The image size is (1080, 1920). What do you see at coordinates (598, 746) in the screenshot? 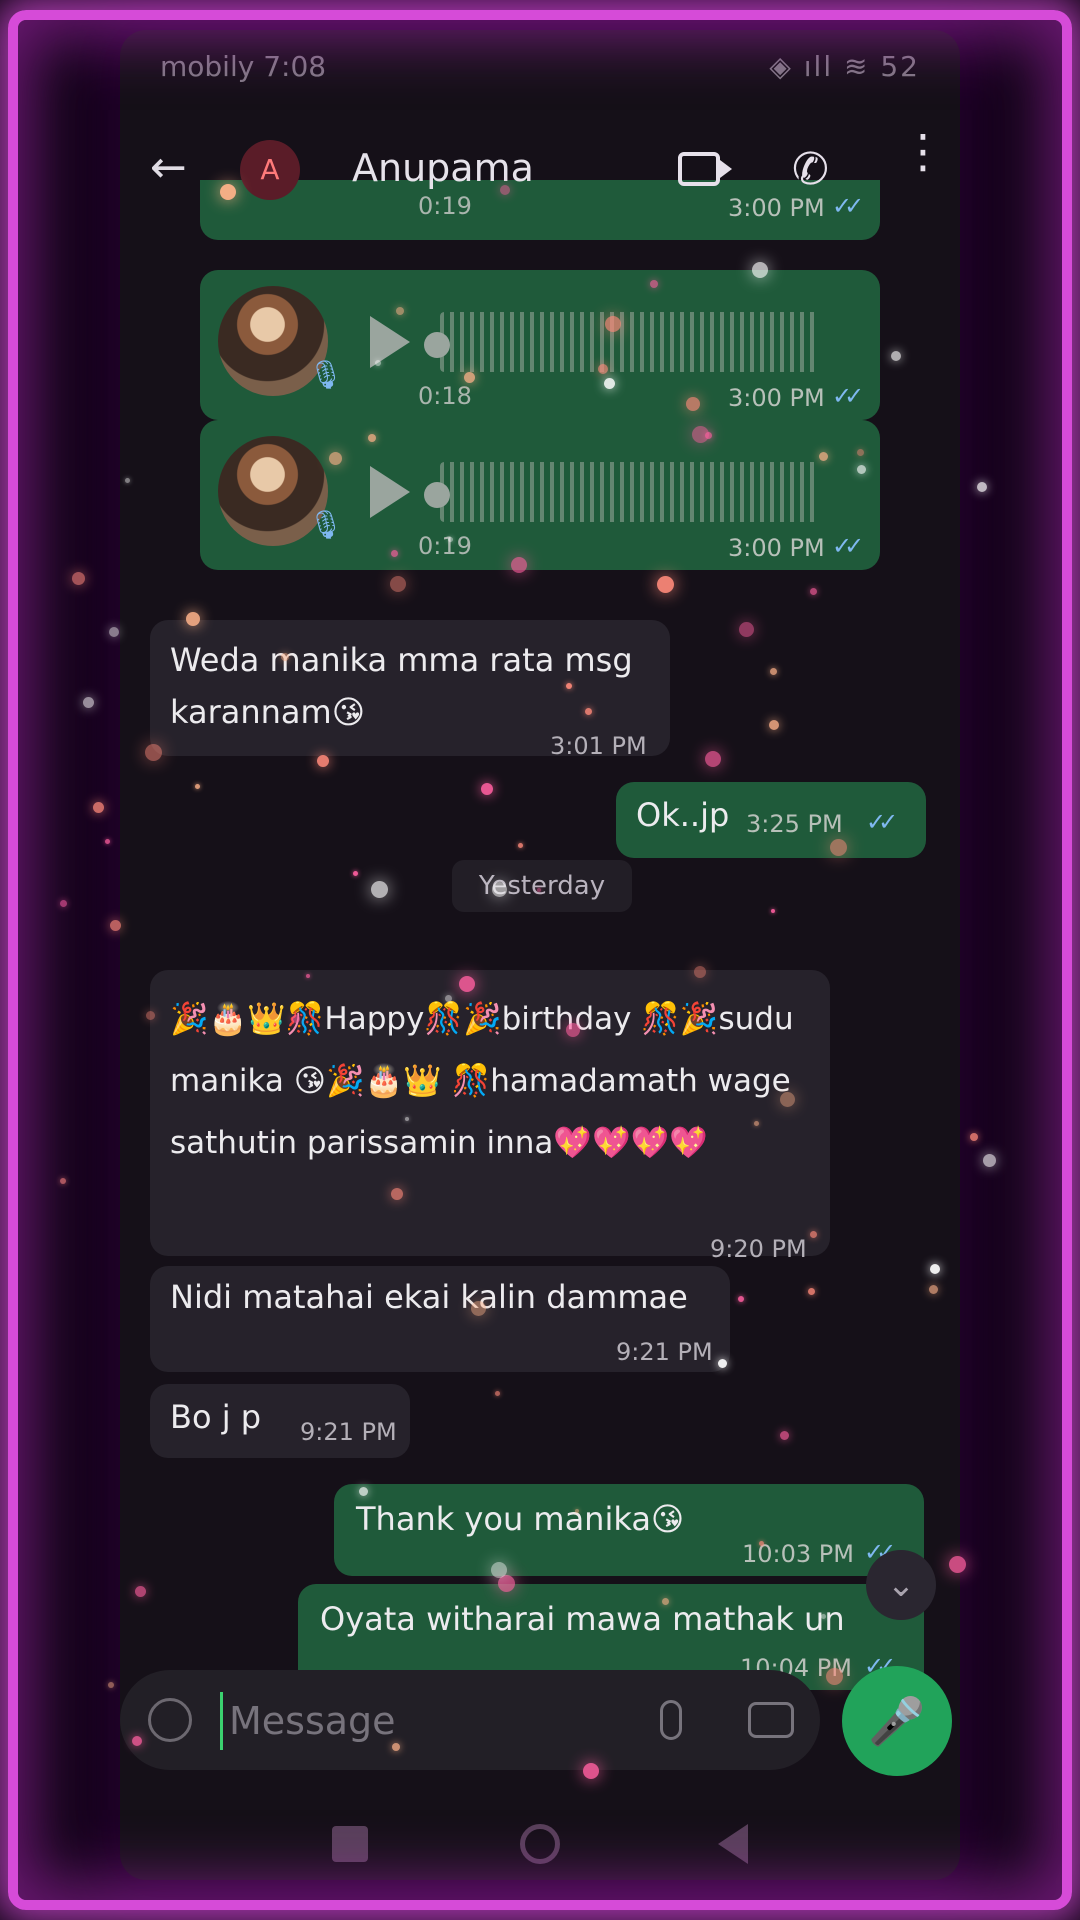
I see `message-time: 3:01 PM` at bounding box center [598, 746].